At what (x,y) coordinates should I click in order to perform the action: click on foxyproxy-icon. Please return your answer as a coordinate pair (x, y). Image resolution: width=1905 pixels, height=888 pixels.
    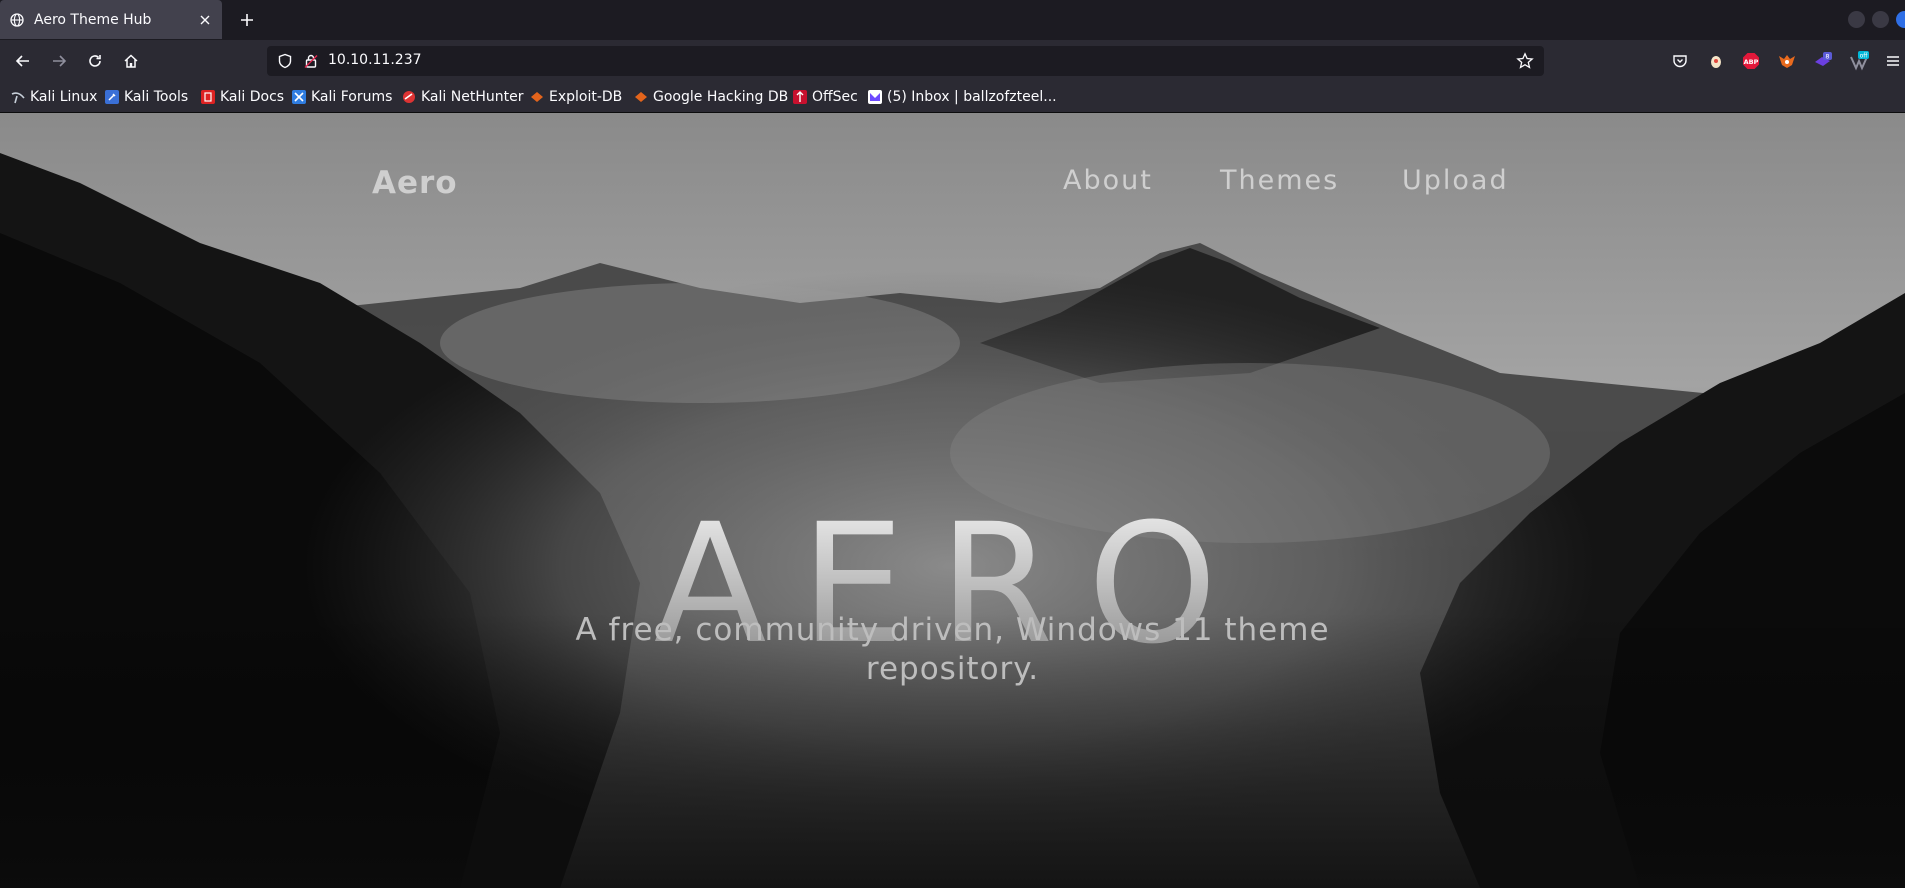
    Looking at the image, I should click on (1787, 61).